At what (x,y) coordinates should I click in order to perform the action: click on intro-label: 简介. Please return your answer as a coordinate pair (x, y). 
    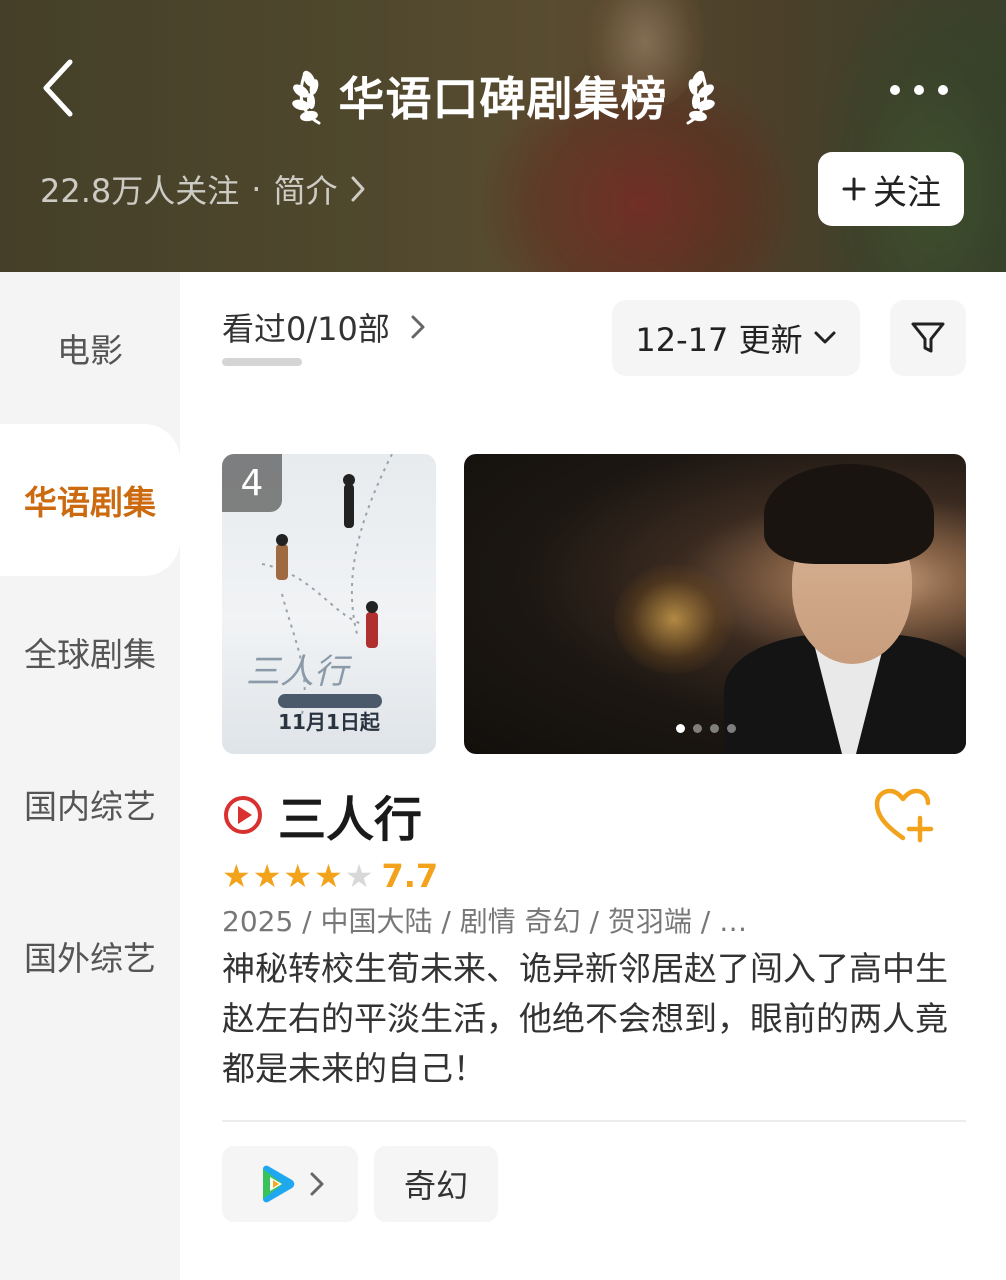
    Looking at the image, I should click on (305, 191).